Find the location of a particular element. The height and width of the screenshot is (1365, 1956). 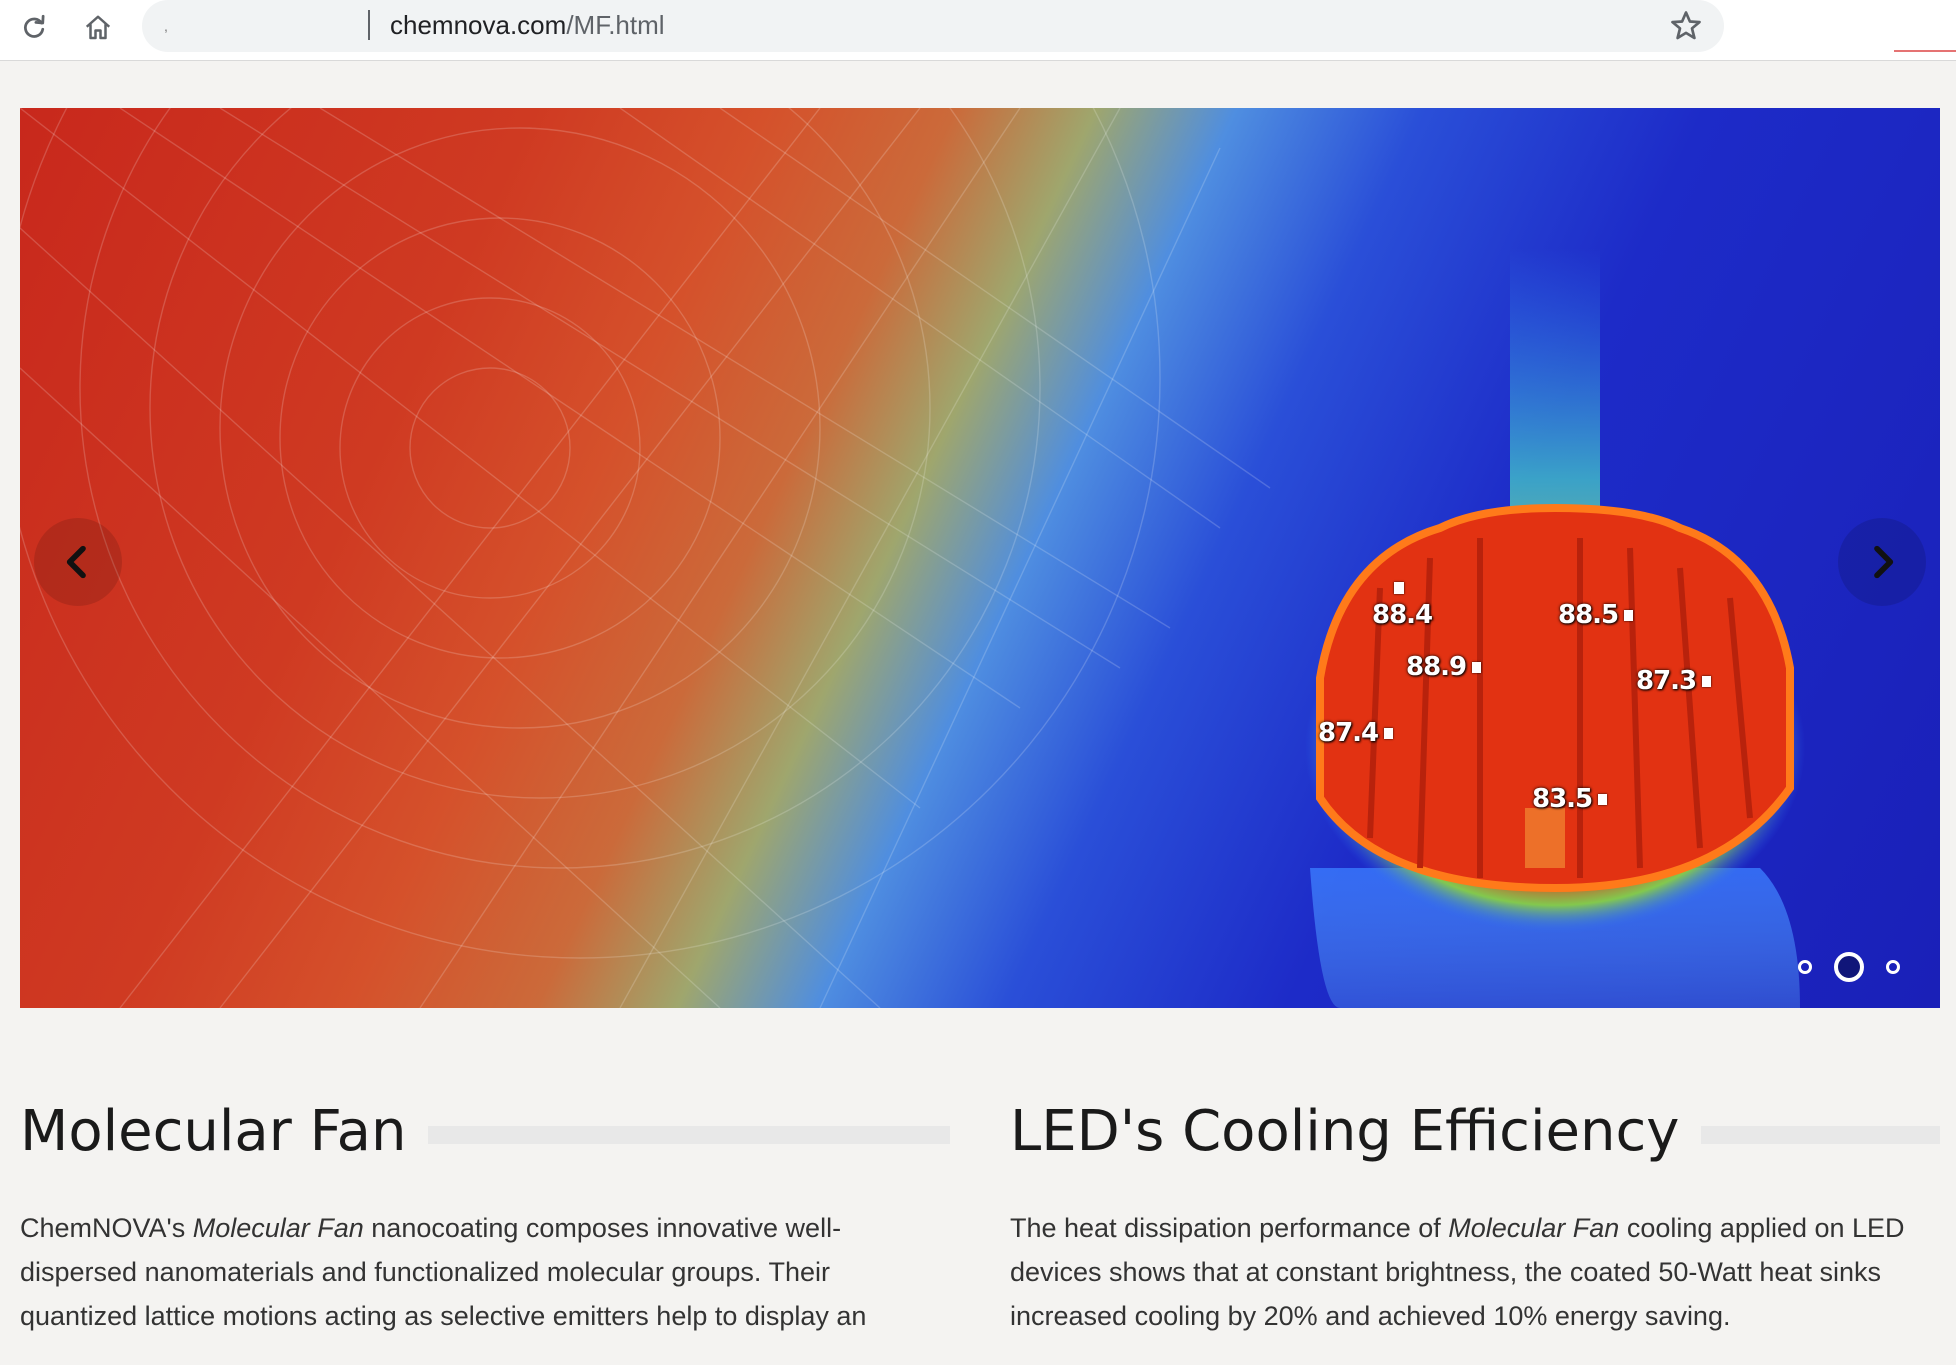

chevron-right-icon is located at coordinates (1884, 562).